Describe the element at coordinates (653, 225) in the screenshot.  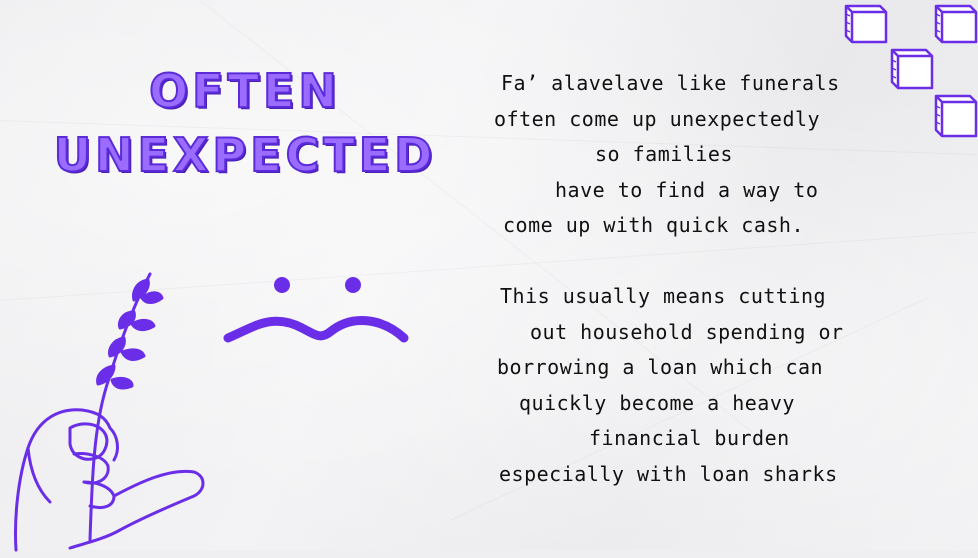
I see `body-line: come up with quick cash.` at that location.